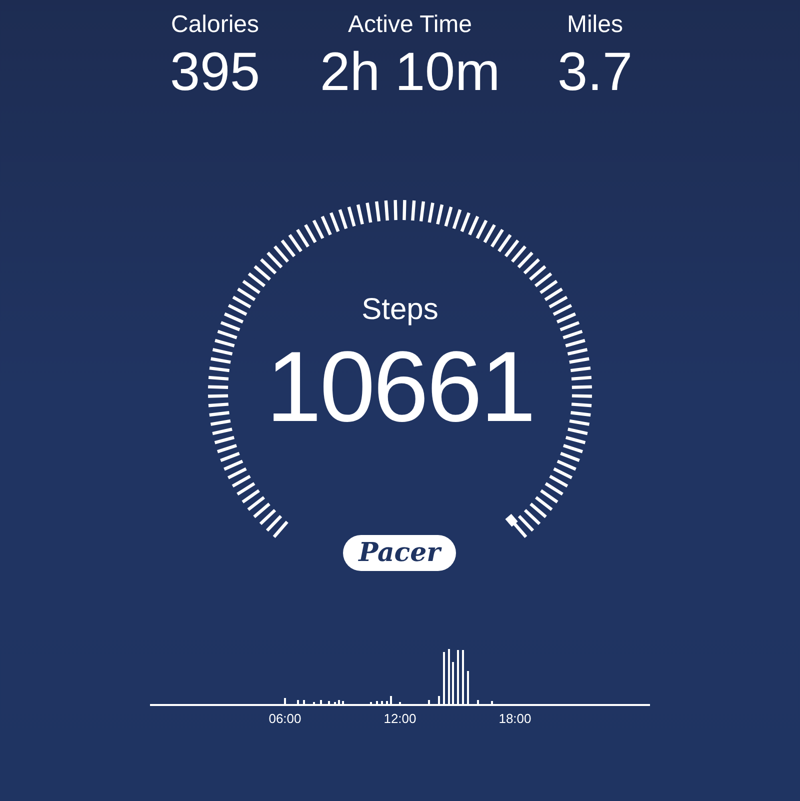  I want to click on stat-value: 3.7, so click(595, 72).